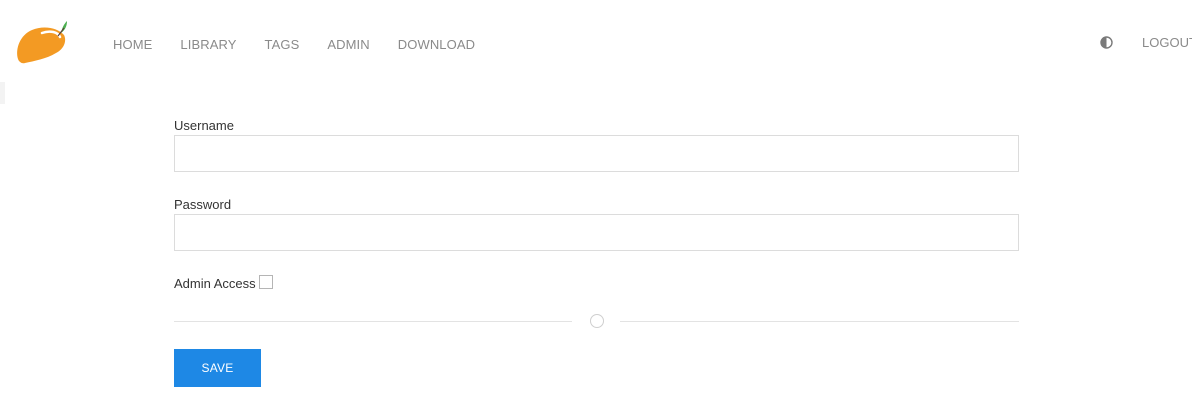 The image size is (1192, 402). Describe the element at coordinates (1106, 42) in the screenshot. I see `theme-toggle-icon` at that location.